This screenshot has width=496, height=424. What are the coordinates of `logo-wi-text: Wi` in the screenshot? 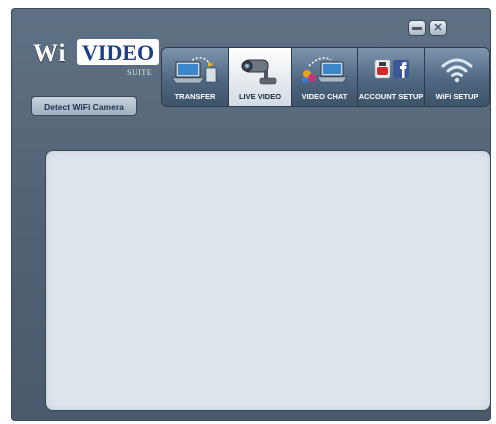 It's located at (50, 53).